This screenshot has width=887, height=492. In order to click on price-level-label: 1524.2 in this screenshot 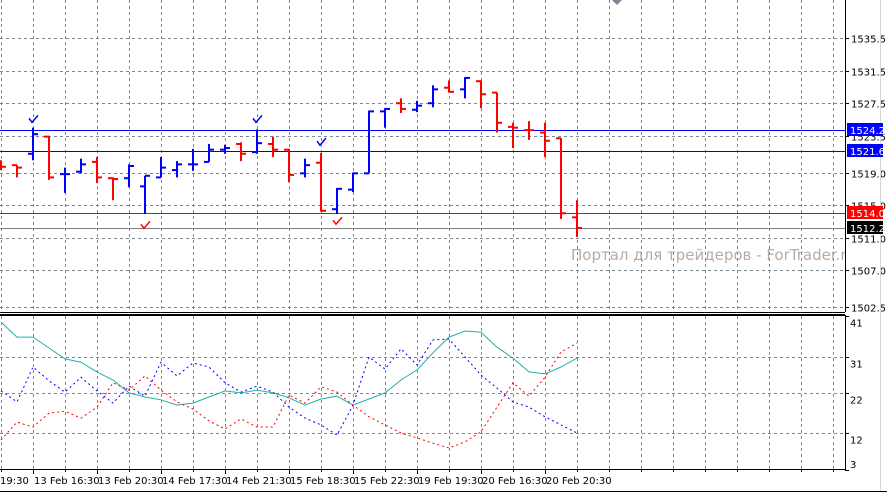, I will do `click(867, 131)`.